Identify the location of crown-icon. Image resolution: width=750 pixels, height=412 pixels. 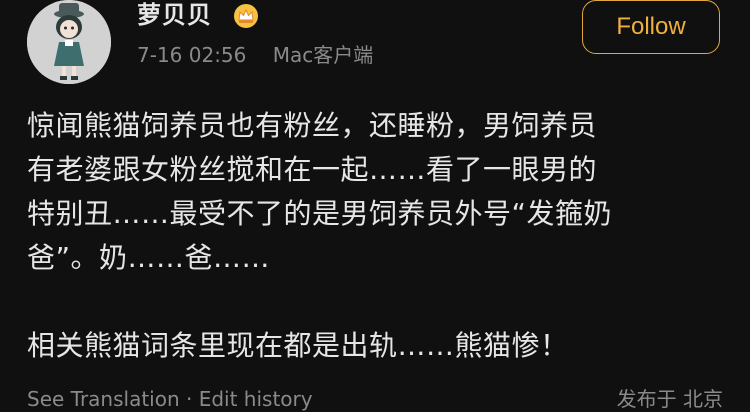
(246, 16).